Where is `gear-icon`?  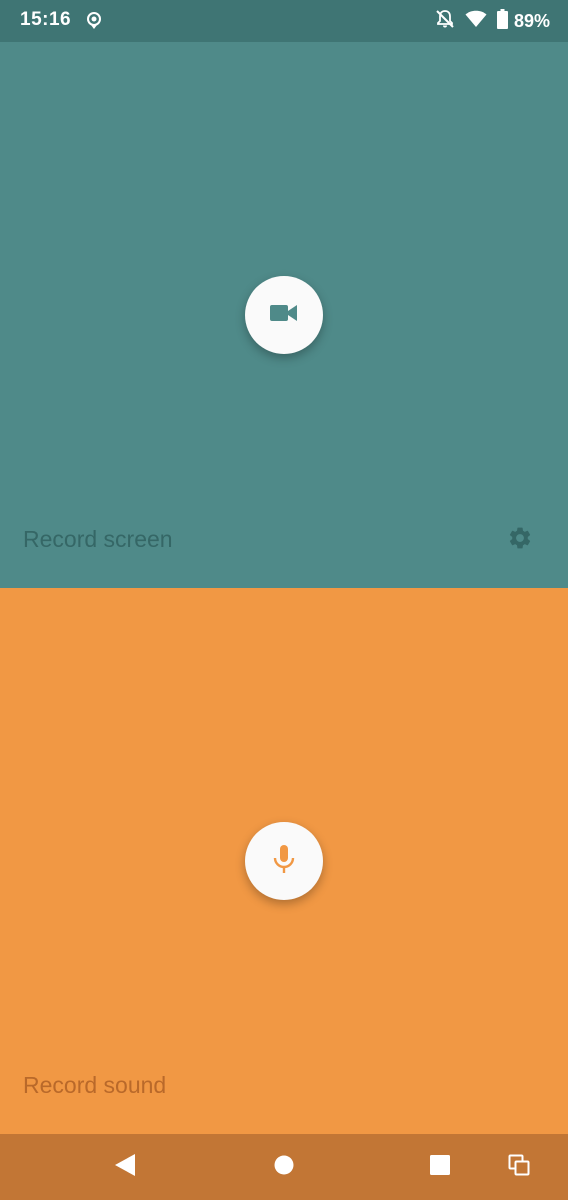
gear-icon is located at coordinates (520, 540).